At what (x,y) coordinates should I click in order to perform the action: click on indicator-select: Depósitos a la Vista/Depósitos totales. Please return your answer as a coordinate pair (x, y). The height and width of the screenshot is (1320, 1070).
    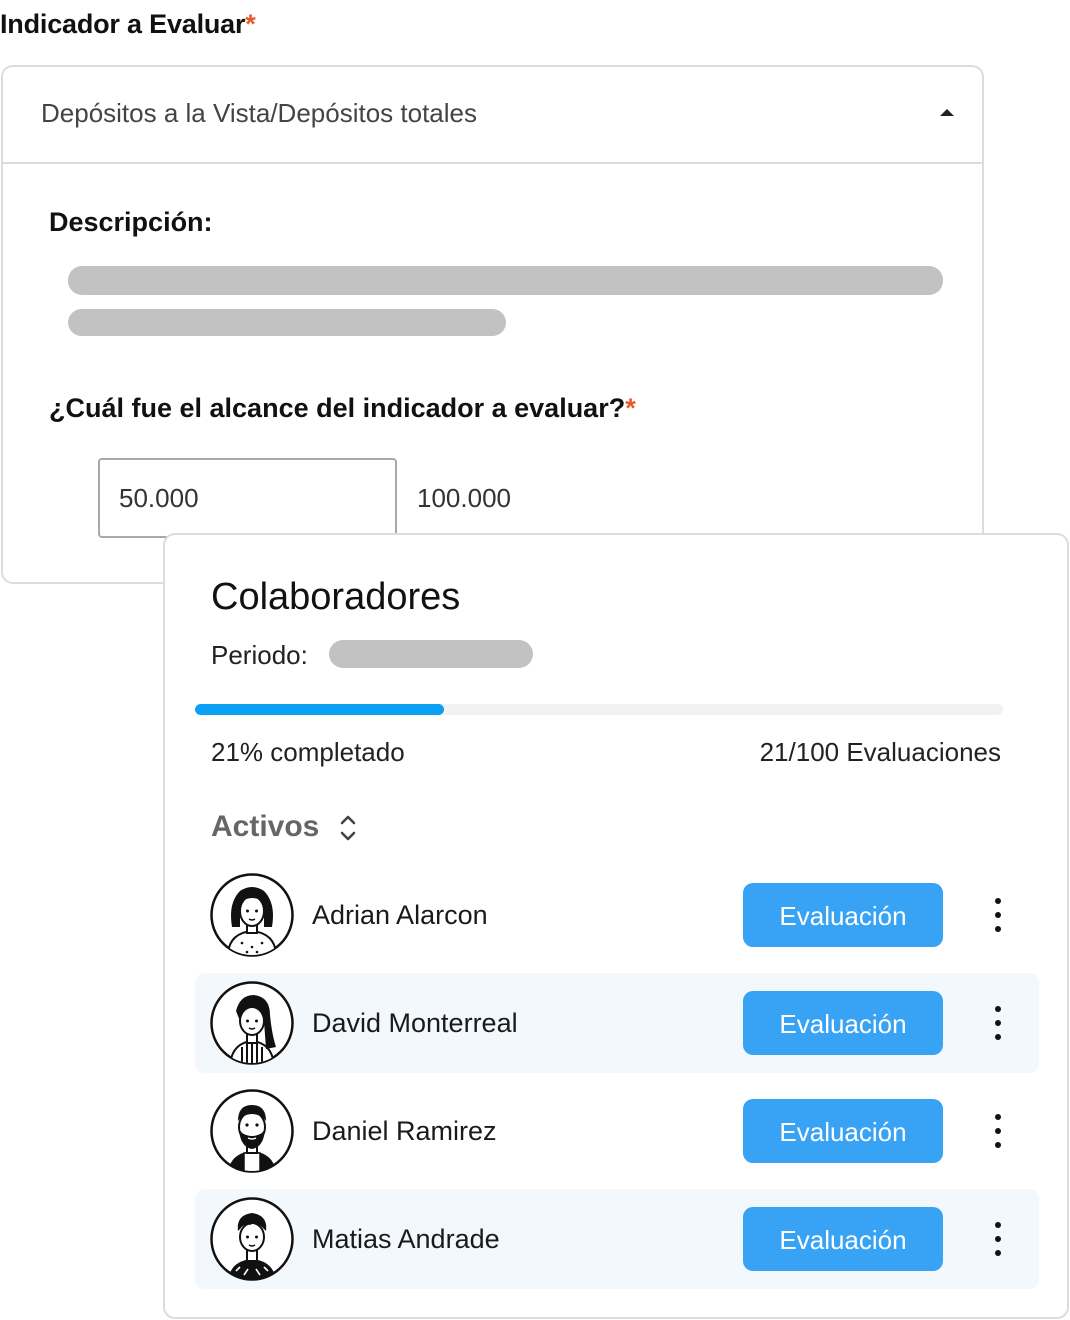
    Looking at the image, I should click on (492, 115).